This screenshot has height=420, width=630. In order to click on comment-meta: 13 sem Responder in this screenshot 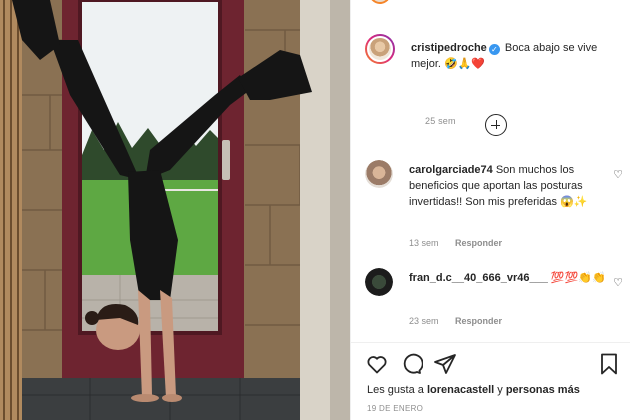, I will do `click(455, 243)`.